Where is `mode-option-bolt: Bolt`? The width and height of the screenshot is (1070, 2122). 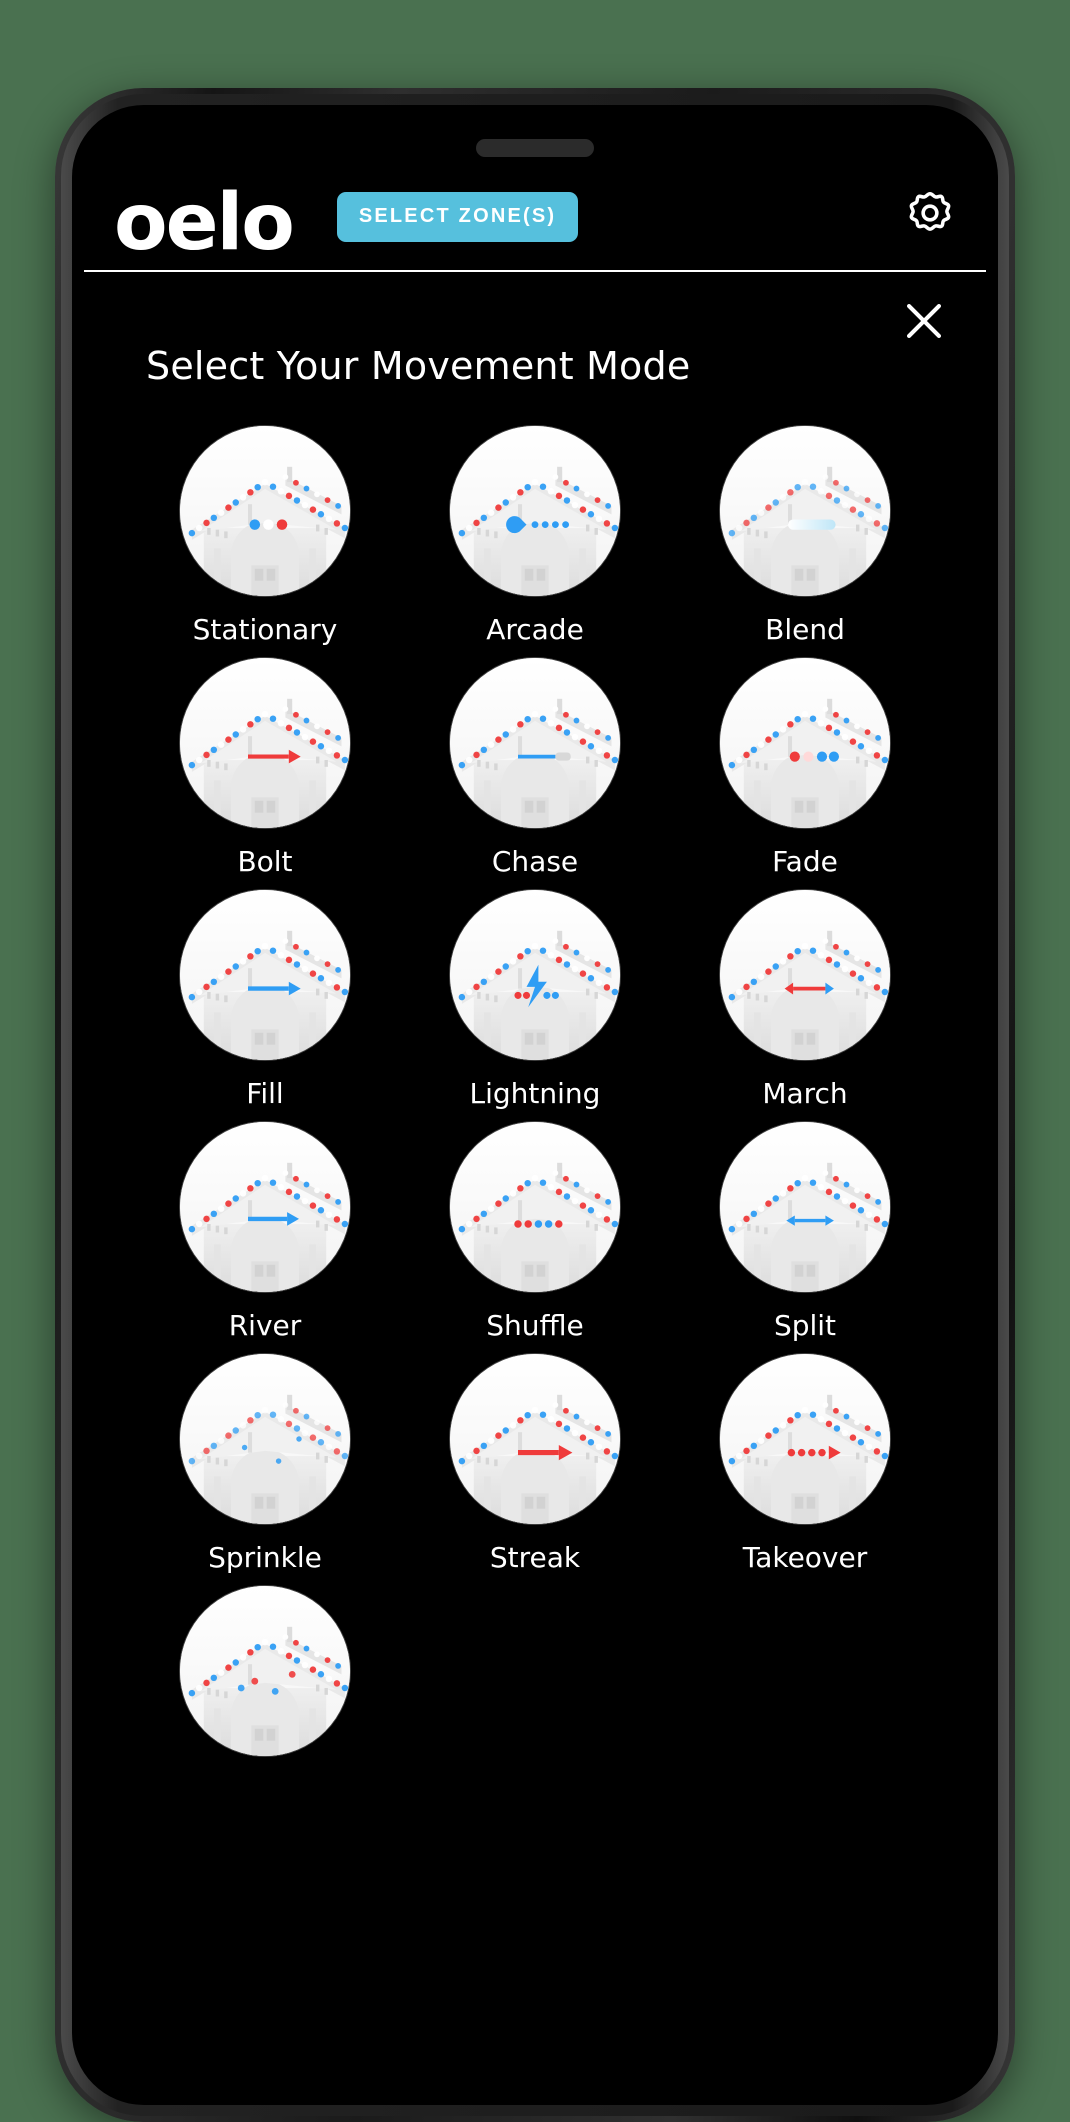
mode-option-bolt: Bolt is located at coordinates (265, 772).